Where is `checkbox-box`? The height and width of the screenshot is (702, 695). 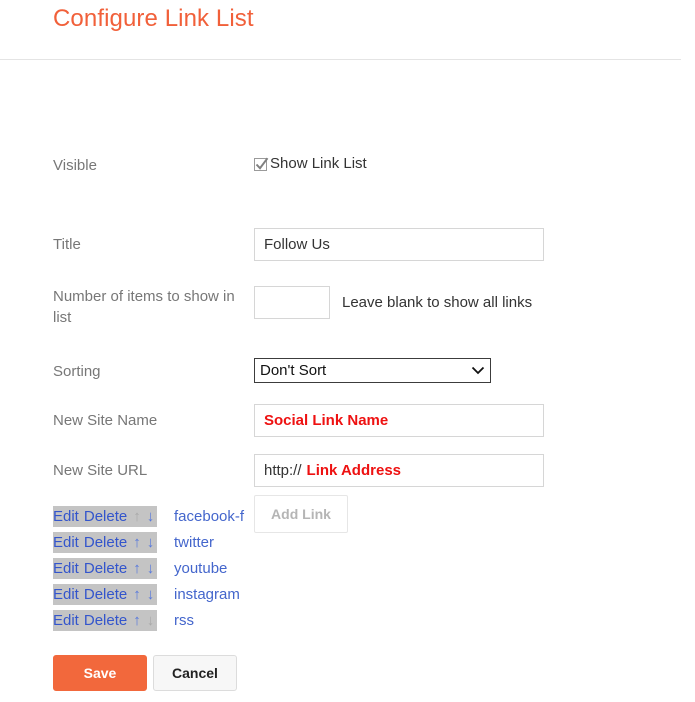
checkbox-box is located at coordinates (261, 164).